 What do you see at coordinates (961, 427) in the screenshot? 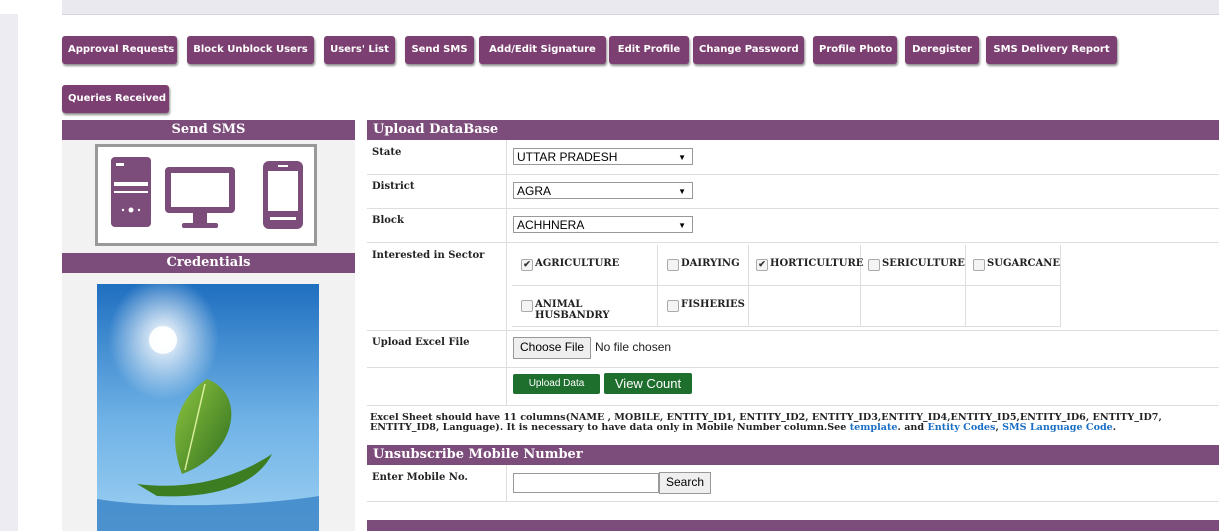
I see `entity-codes-link: Entity Codes` at bounding box center [961, 427].